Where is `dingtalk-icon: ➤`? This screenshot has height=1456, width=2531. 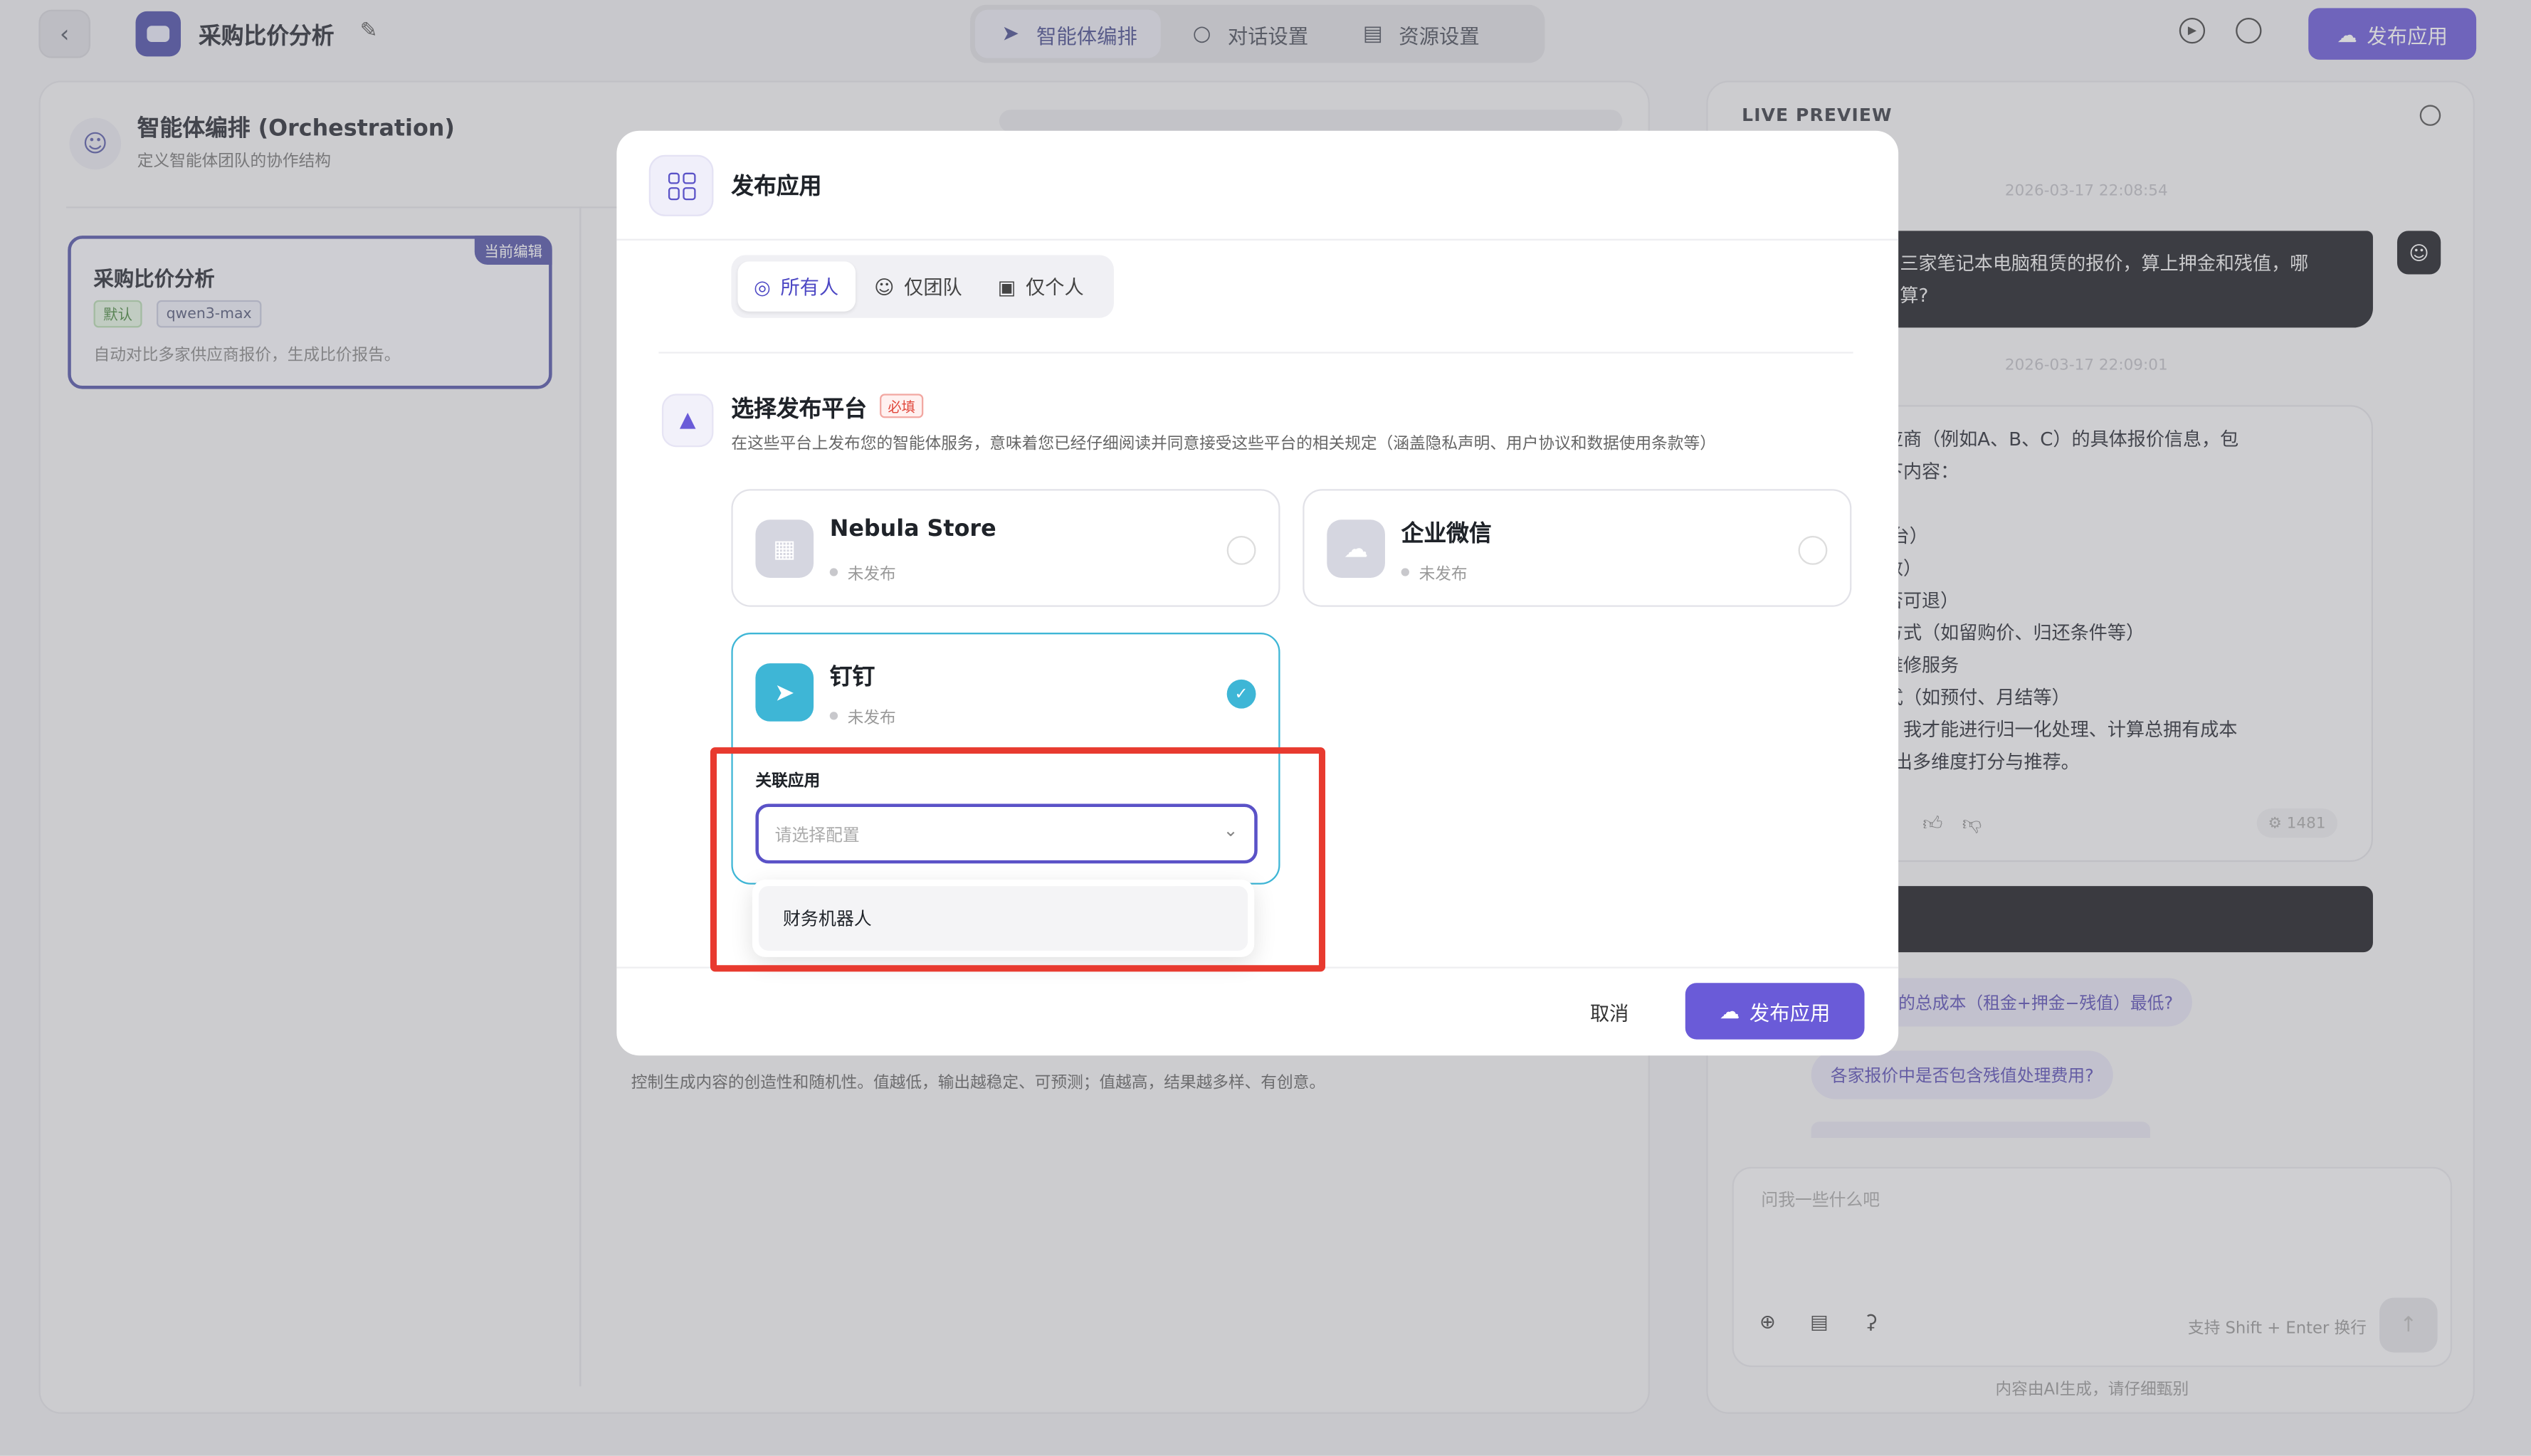 dingtalk-icon: ➤ is located at coordinates (785, 692).